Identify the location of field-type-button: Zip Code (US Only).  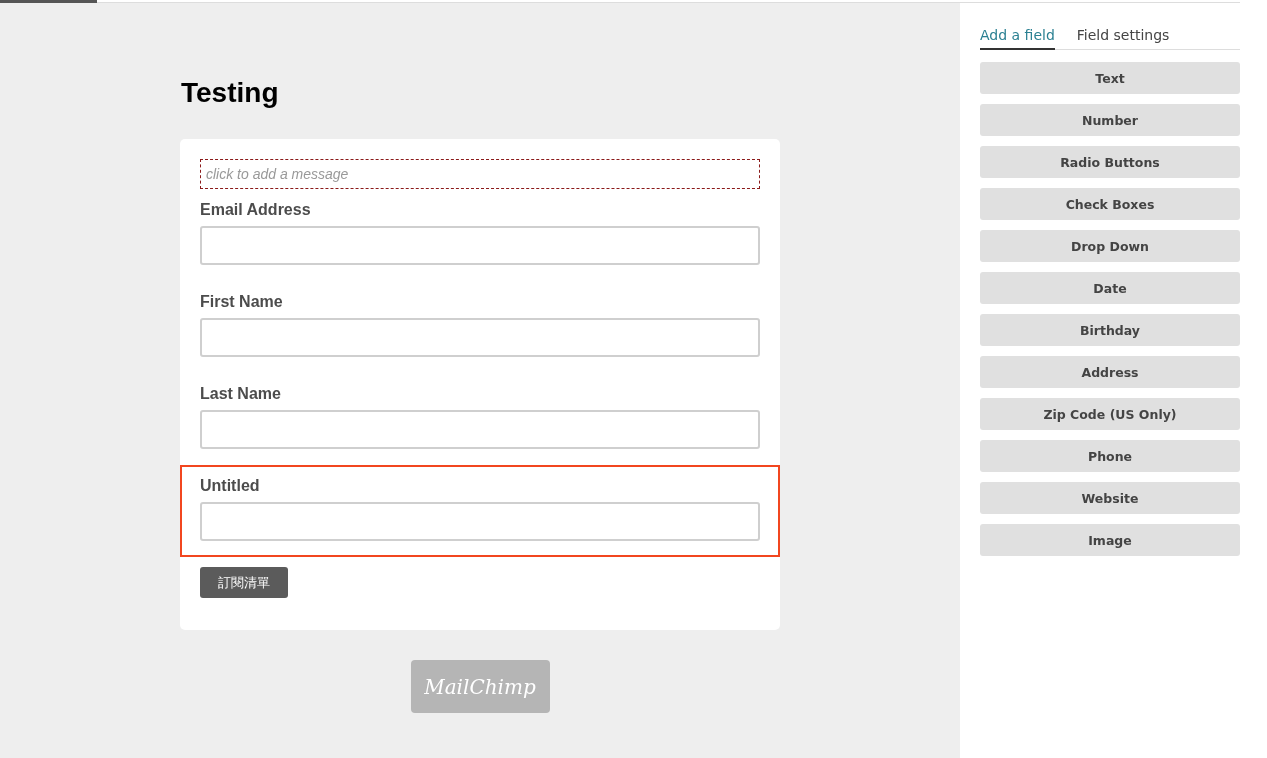
(1110, 414).